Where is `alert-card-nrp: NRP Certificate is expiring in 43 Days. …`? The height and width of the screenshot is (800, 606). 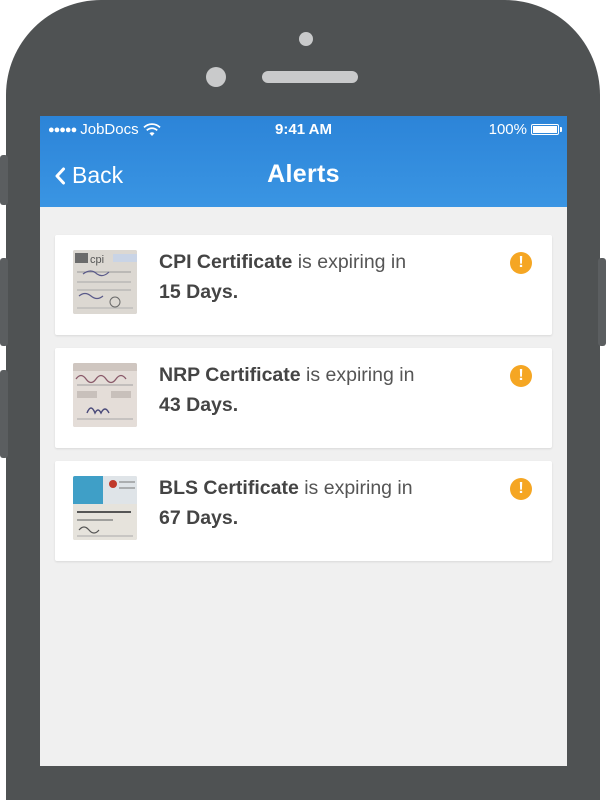
alert-card-nrp: NRP Certificate is expiring in 43 Days. … is located at coordinates (303, 398).